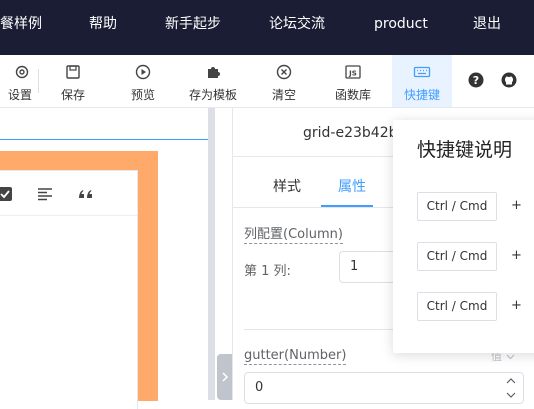  I want to click on top-nav: 餐样例 帮助 新手起步 论坛交流 product 退出, so click(267, 27).